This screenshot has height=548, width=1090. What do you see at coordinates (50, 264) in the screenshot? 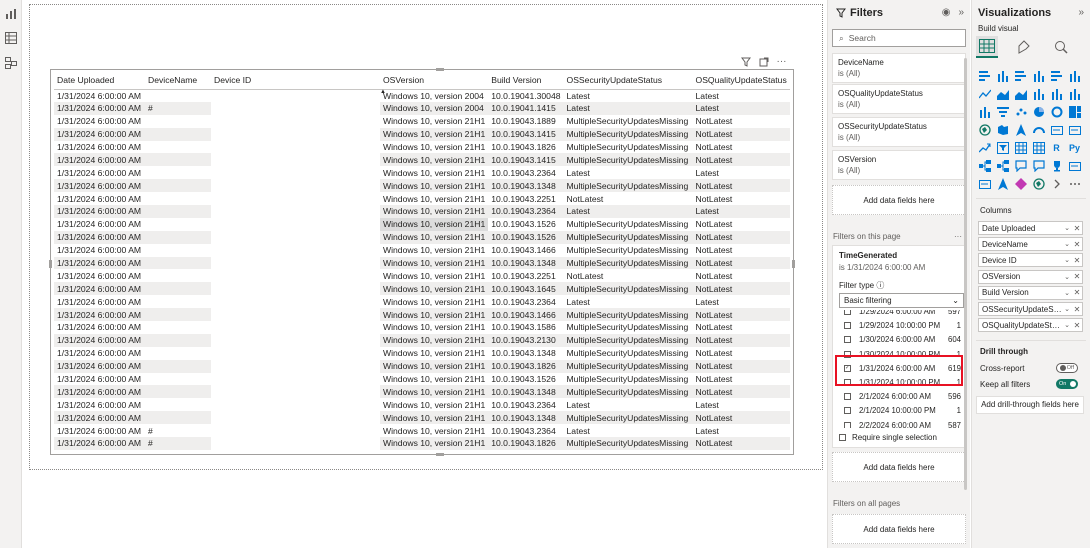
I see `resize-handle-left` at bounding box center [50, 264].